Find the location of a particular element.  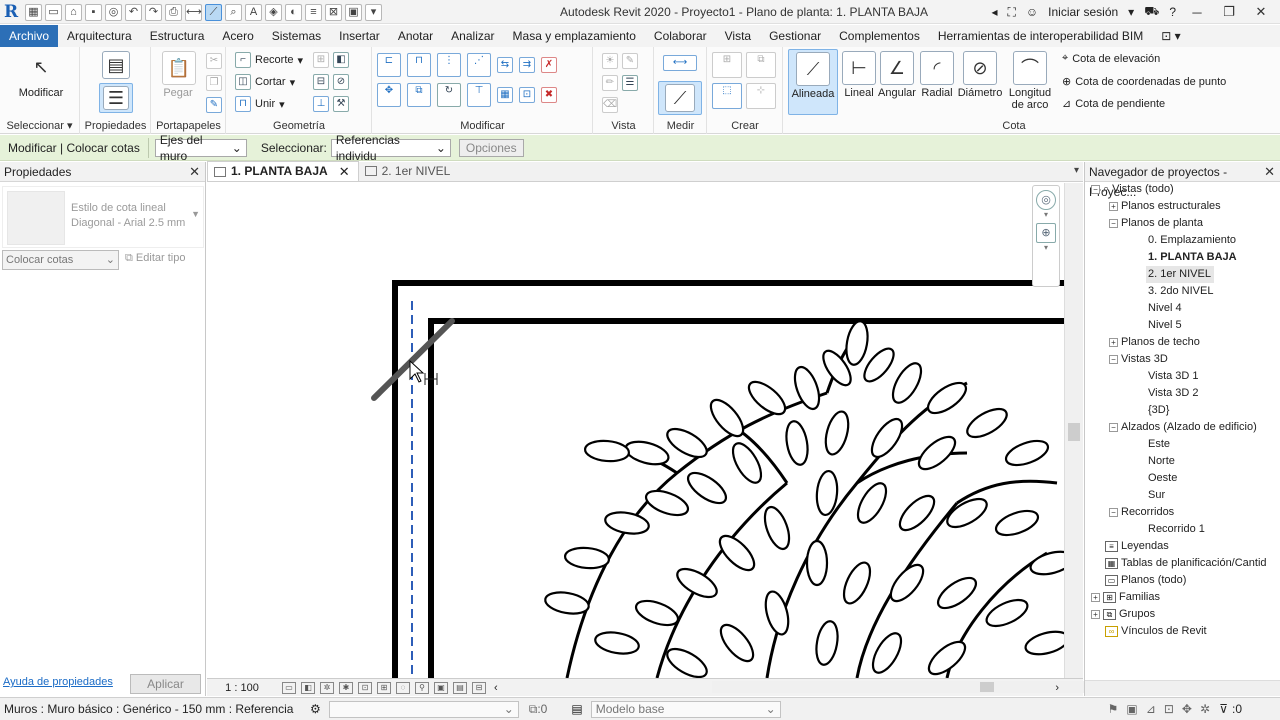

copy-icon: ❐ is located at coordinates (214, 83).